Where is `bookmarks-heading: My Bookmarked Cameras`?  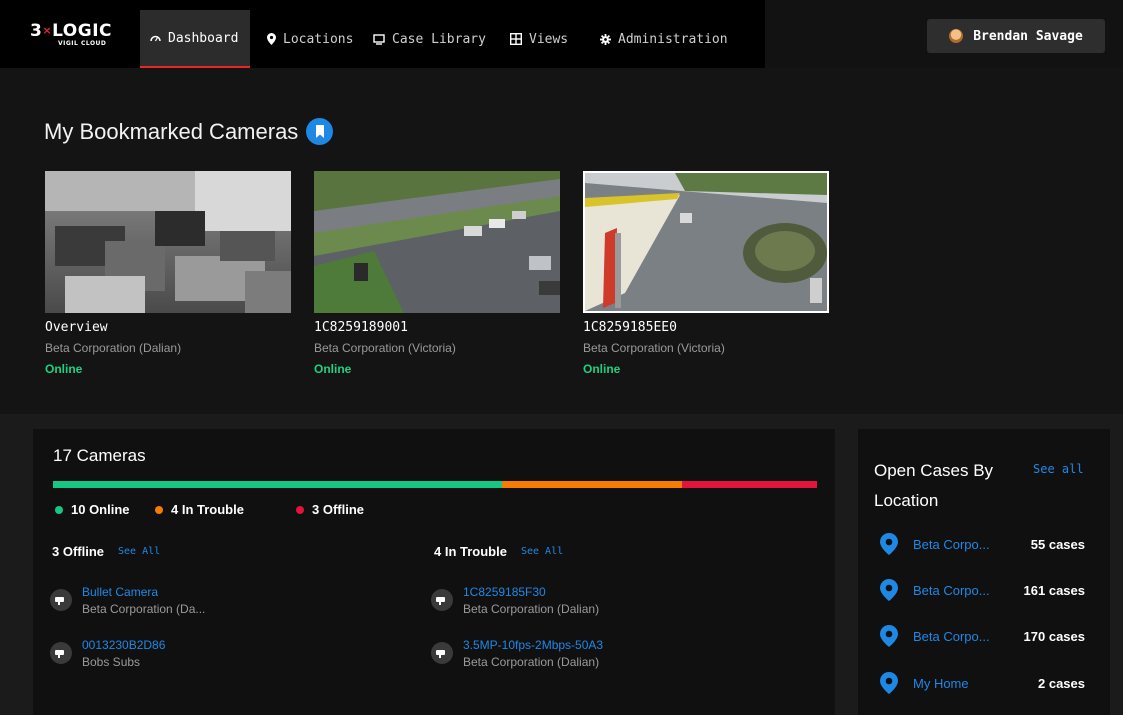
bookmarks-heading: My Bookmarked Cameras is located at coordinates (189, 131).